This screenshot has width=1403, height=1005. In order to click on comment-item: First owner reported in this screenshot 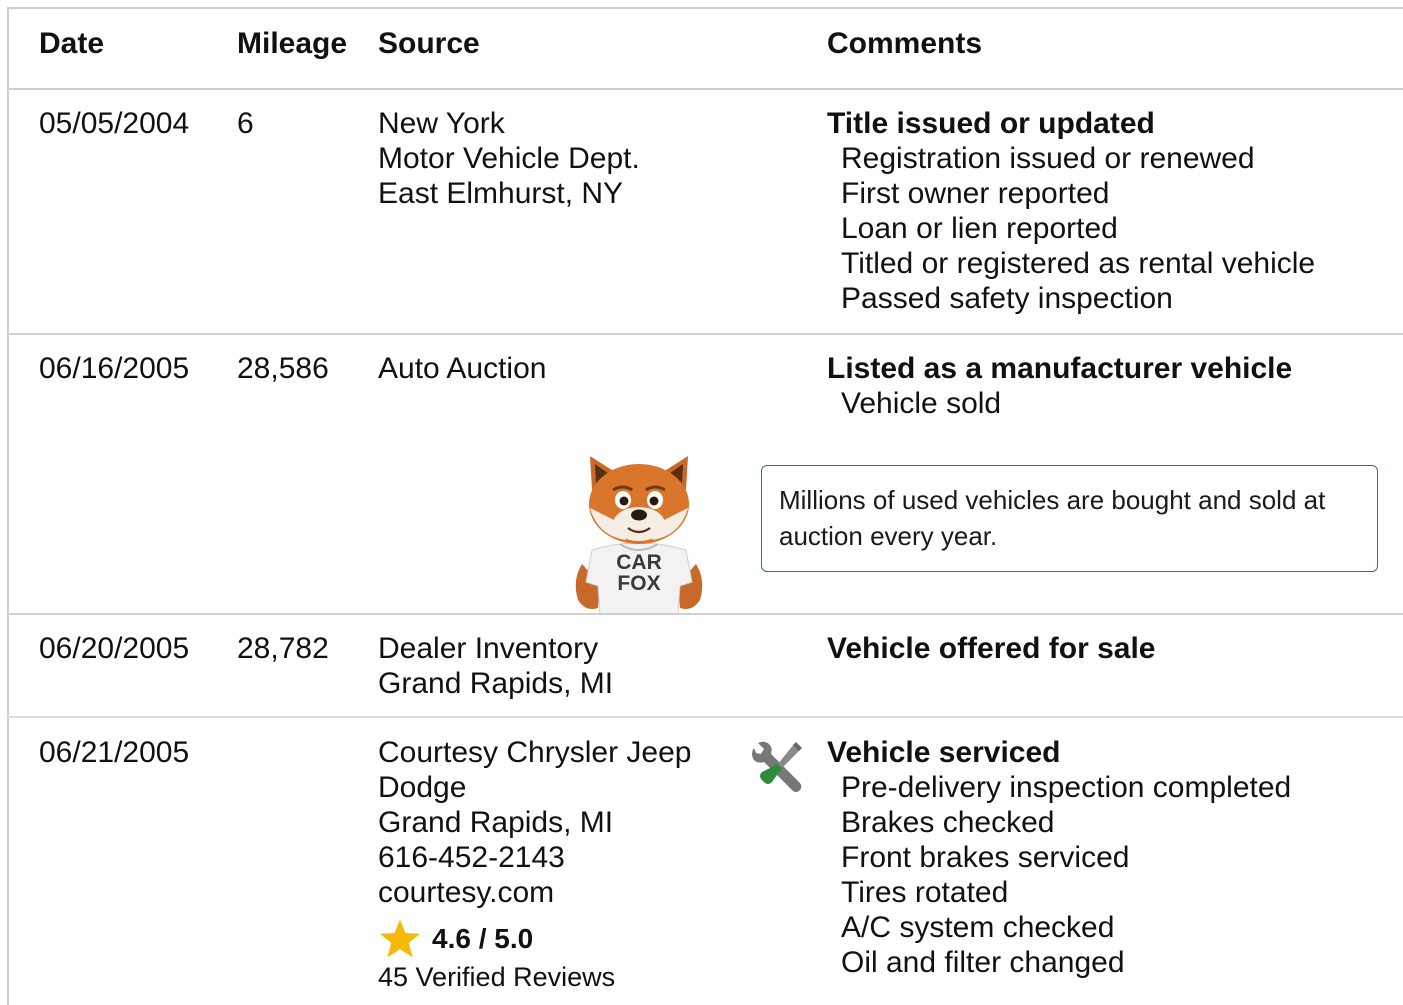, I will do `click(975, 193)`.